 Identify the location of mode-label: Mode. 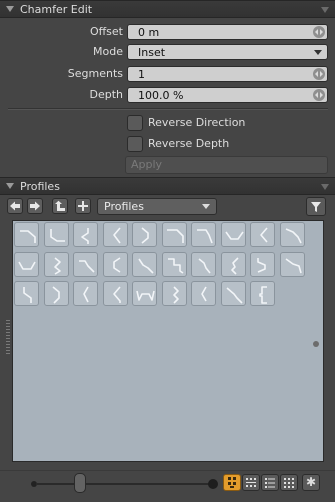
(108, 51).